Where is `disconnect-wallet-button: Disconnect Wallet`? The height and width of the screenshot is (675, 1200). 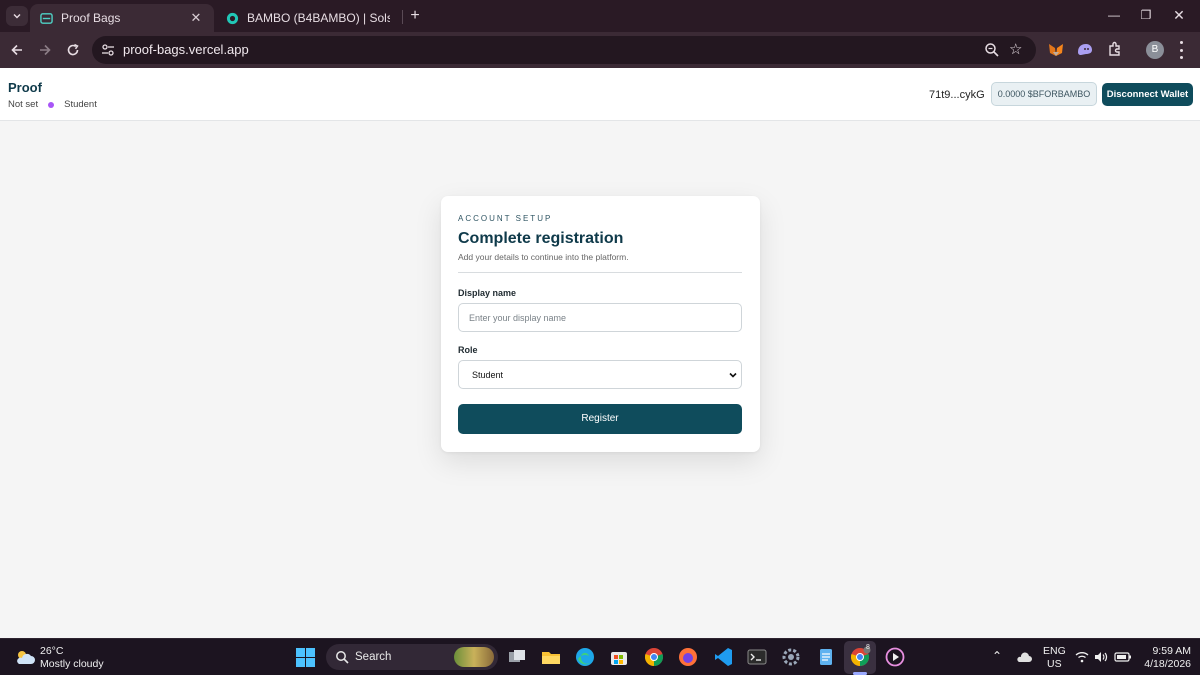 disconnect-wallet-button: Disconnect Wallet is located at coordinates (1147, 94).